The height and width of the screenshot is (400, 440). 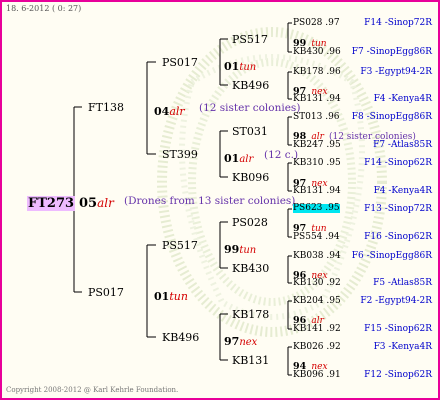 I want to click on g3-name-6: KB178, so click(x=250, y=314).